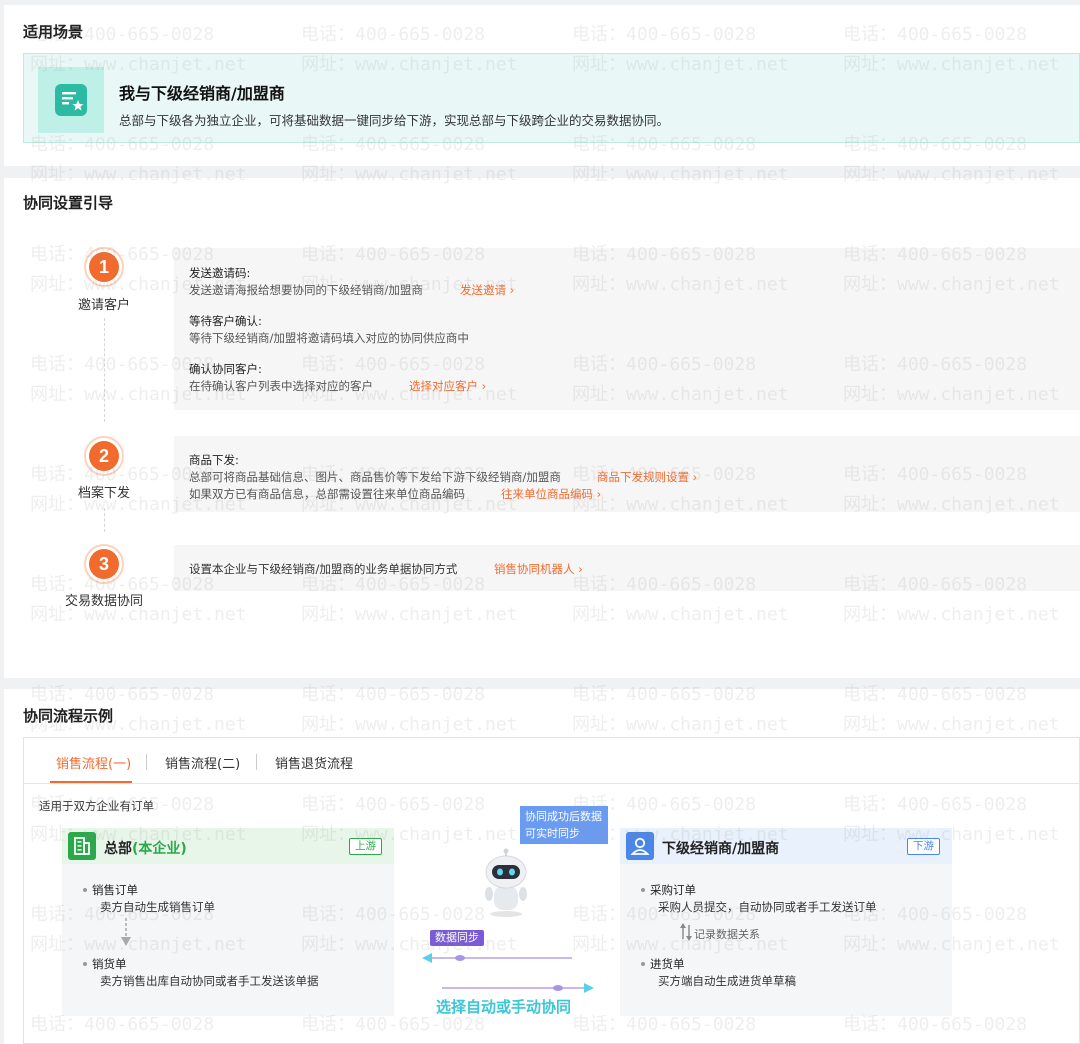 Image resolution: width=1080 pixels, height=1044 pixels. What do you see at coordinates (91, 782) in the screenshot?
I see `active-tab-indicator` at bounding box center [91, 782].